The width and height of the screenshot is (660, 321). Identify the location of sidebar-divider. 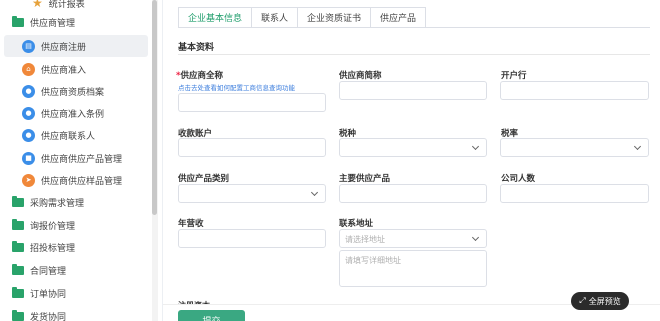
(162, 160).